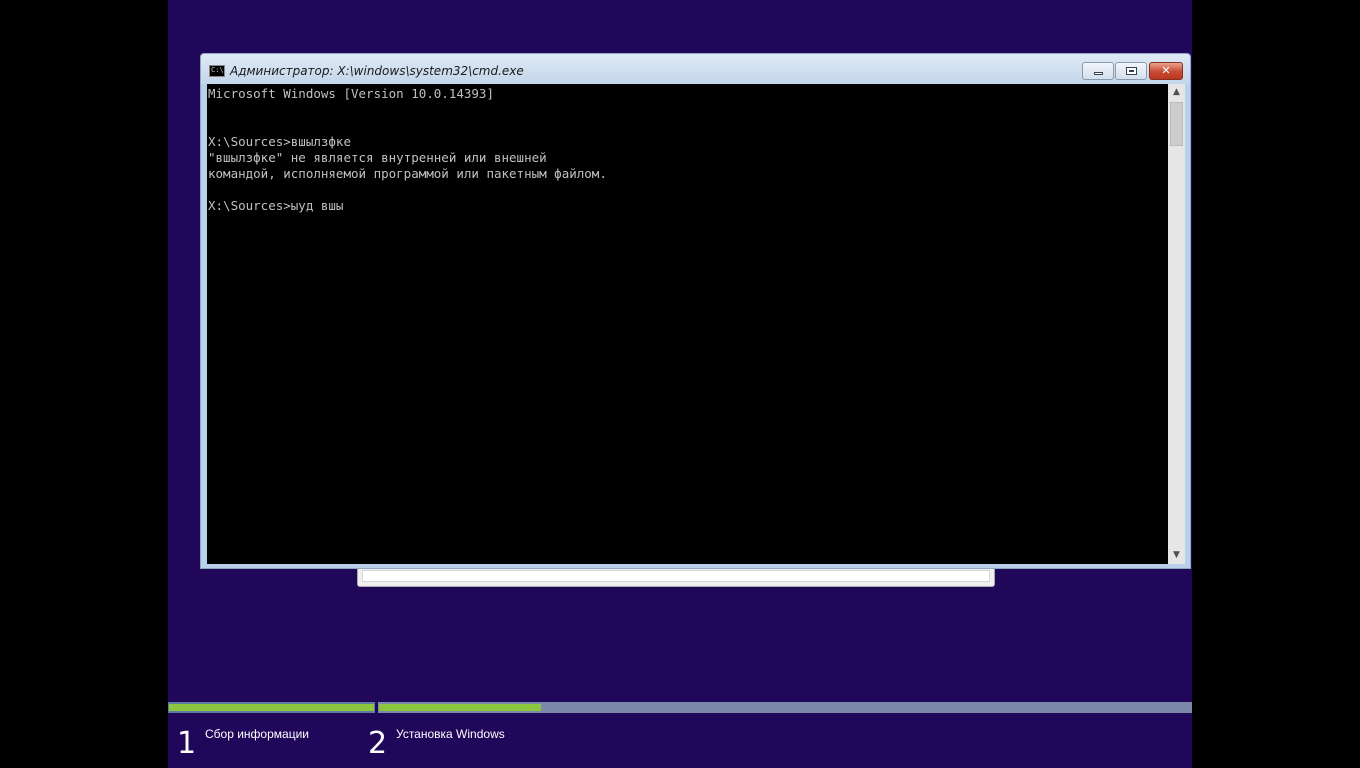 The width and height of the screenshot is (1360, 768). I want to click on close-button: ✕, so click(1166, 71).